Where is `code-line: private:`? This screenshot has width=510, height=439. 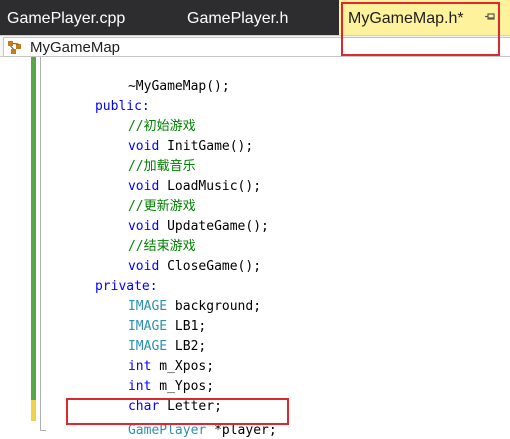
code-line: private: is located at coordinates (103, 275).